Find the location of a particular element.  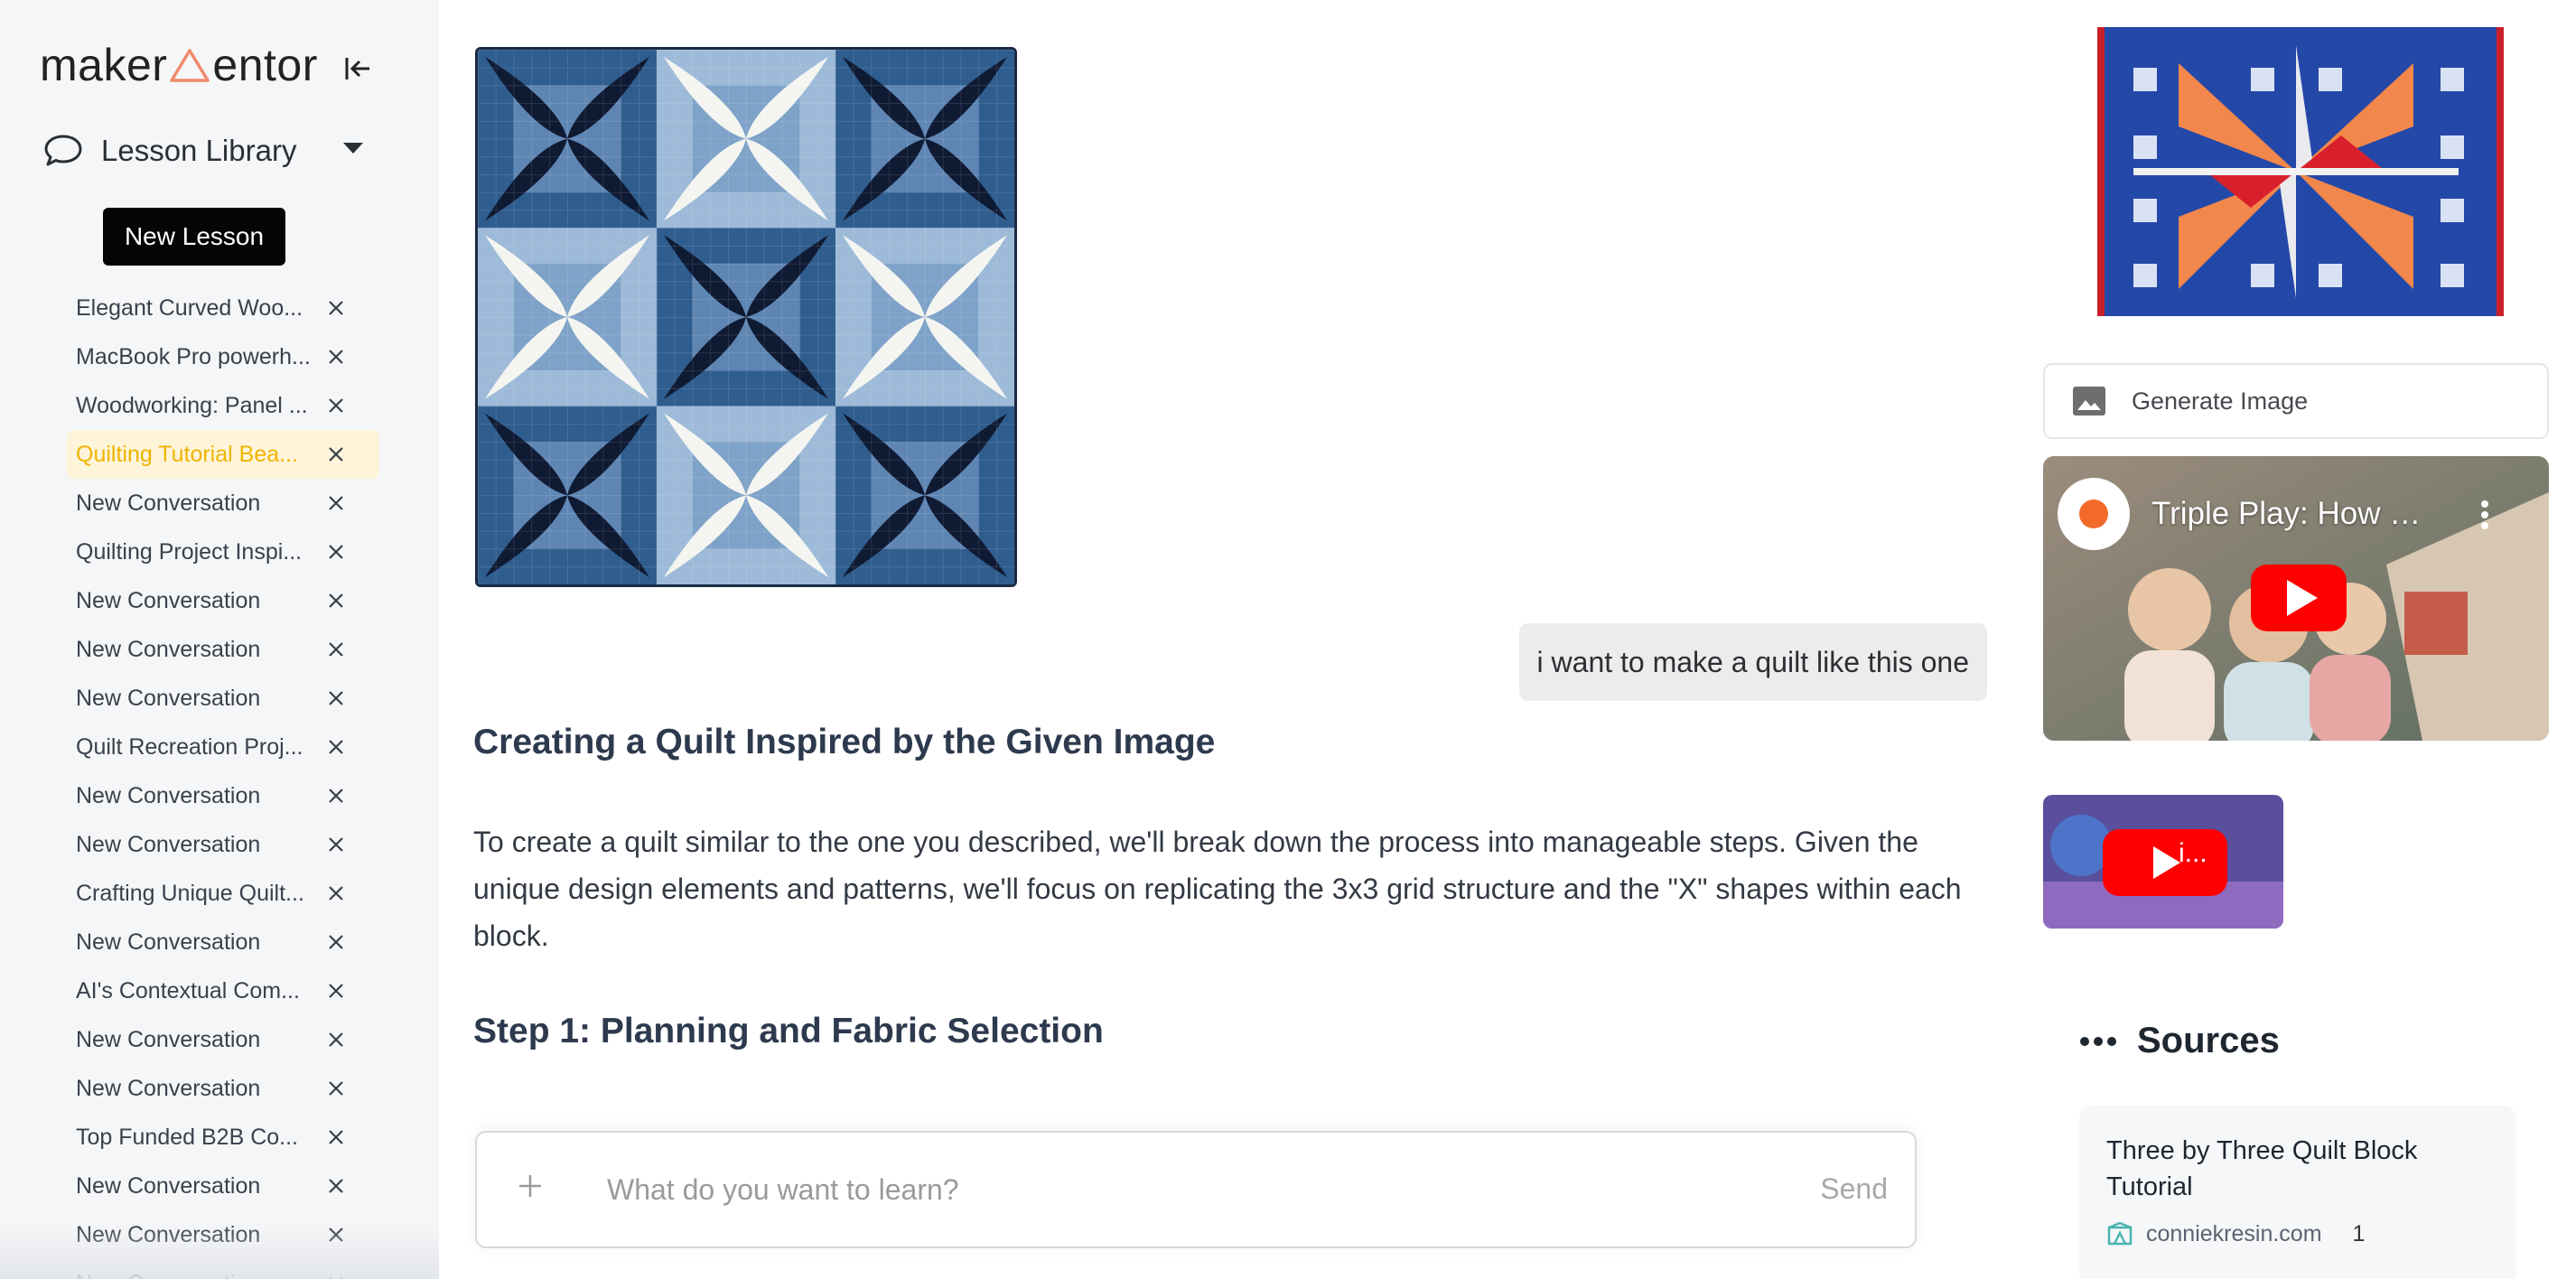

collapse-sidebar-button is located at coordinates (357, 68).